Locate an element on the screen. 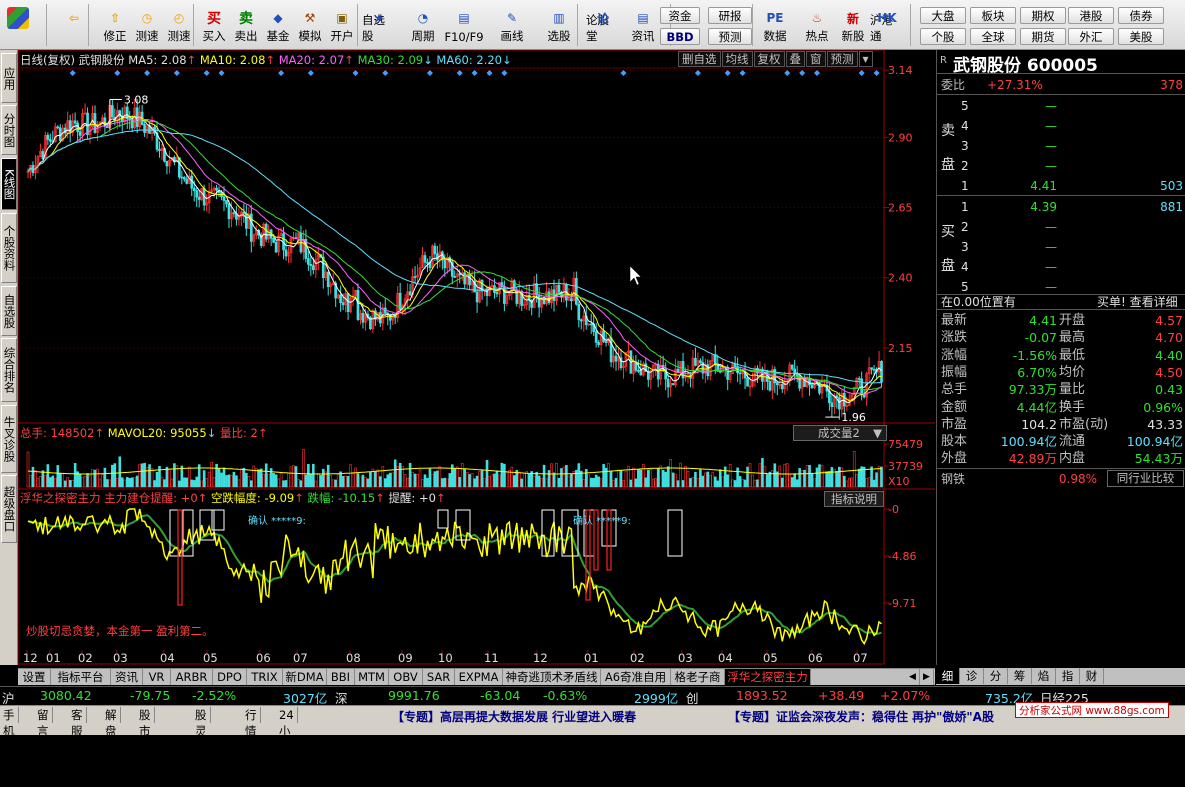 The image size is (1185, 787). right-tab-1: 诊 is located at coordinates (972, 676).